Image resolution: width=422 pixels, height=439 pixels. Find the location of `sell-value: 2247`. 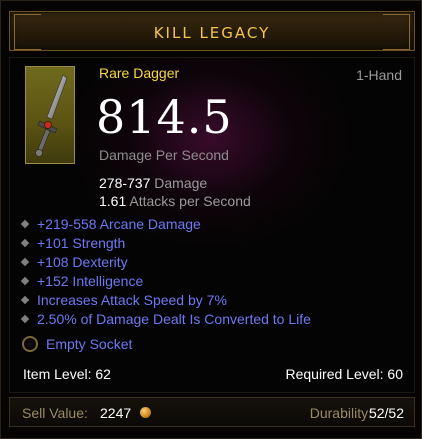

sell-value: 2247 is located at coordinates (116, 413).